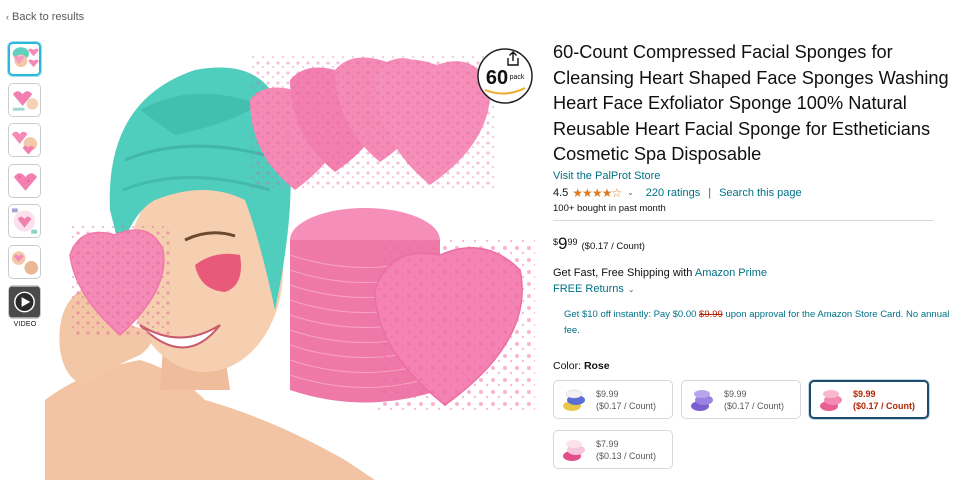  I want to click on video-label: VIDEO, so click(25, 324).